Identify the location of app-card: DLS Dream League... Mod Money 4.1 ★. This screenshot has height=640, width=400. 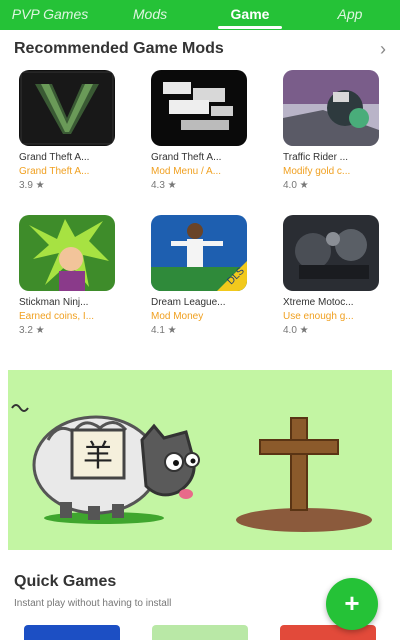
(204, 275).